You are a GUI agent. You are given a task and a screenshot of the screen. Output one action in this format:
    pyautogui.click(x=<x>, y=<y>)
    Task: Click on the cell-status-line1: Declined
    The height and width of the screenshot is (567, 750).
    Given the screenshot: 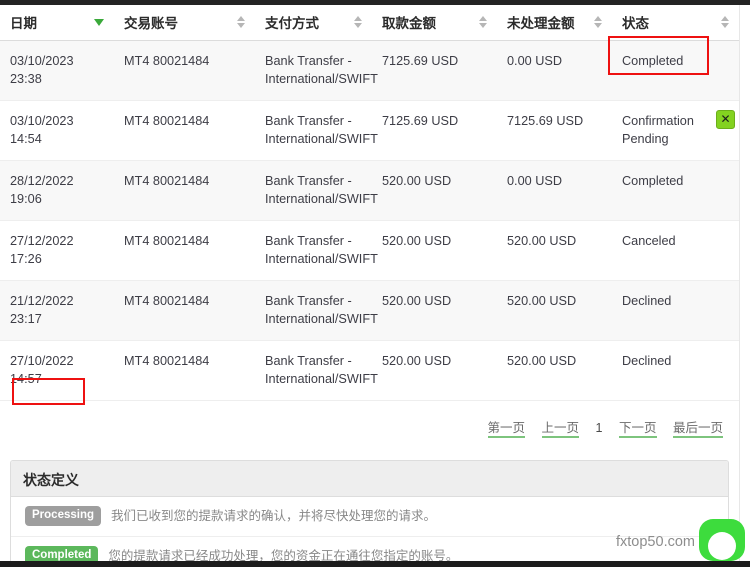 What is the action you would take?
    pyautogui.click(x=647, y=361)
    